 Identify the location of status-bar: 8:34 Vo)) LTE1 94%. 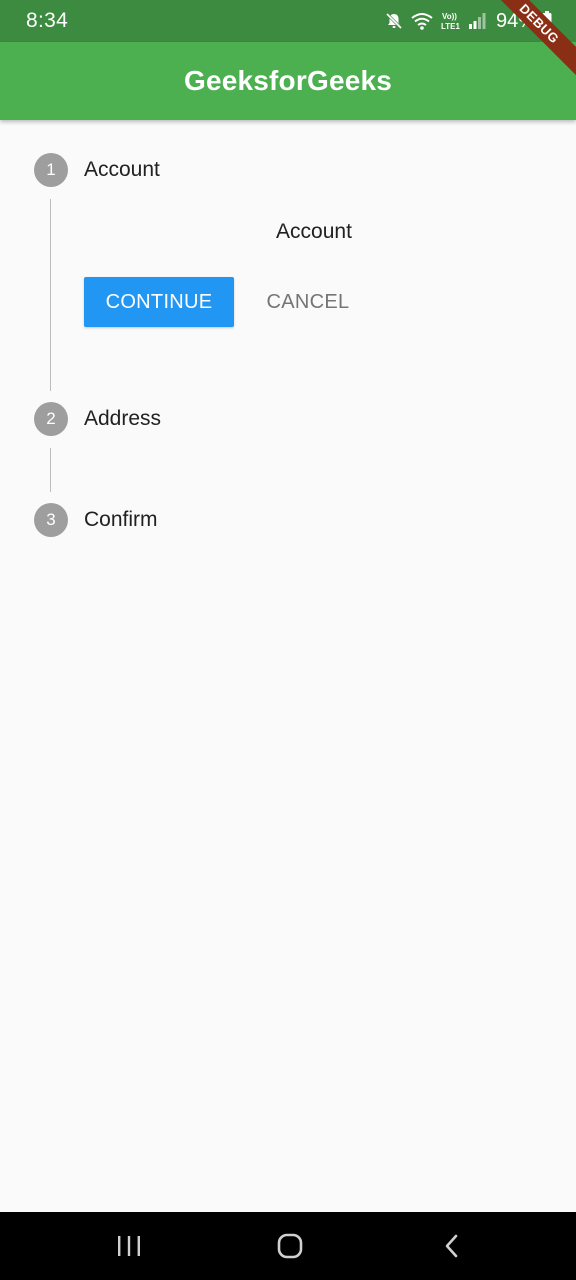
(288, 21).